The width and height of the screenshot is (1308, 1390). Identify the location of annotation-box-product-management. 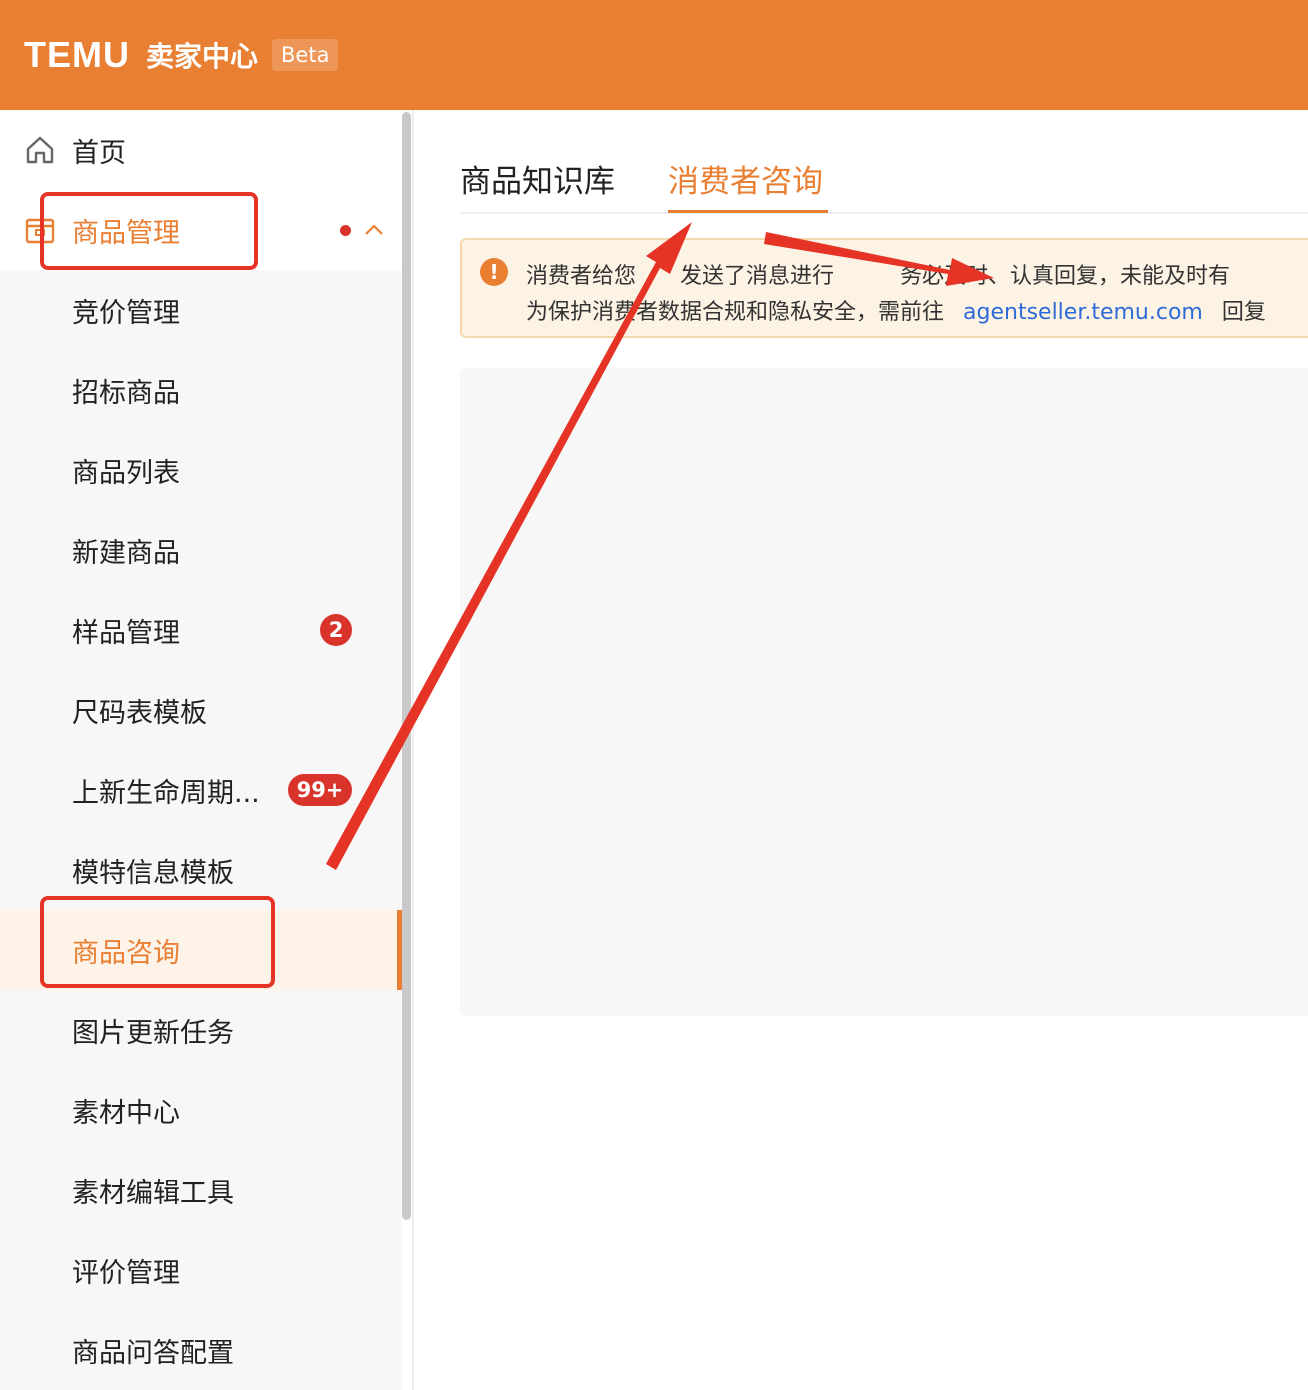
(149, 231).